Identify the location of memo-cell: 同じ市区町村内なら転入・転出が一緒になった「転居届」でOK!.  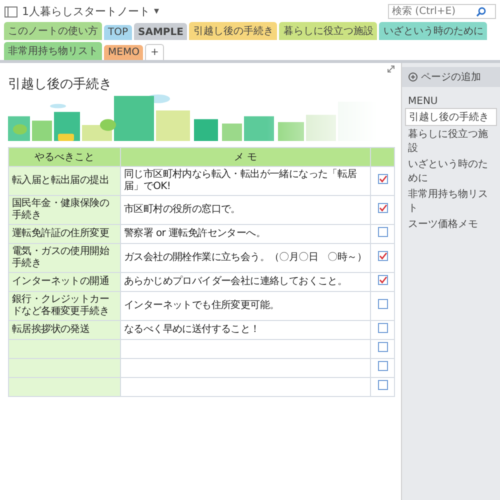
(245, 181).